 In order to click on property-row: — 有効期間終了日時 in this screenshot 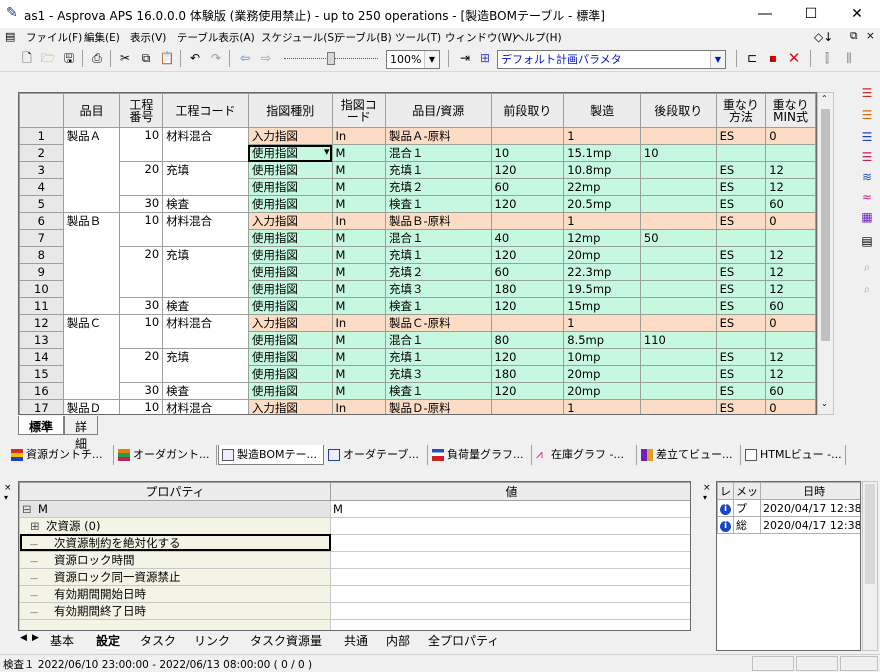, I will do `click(354, 610)`.